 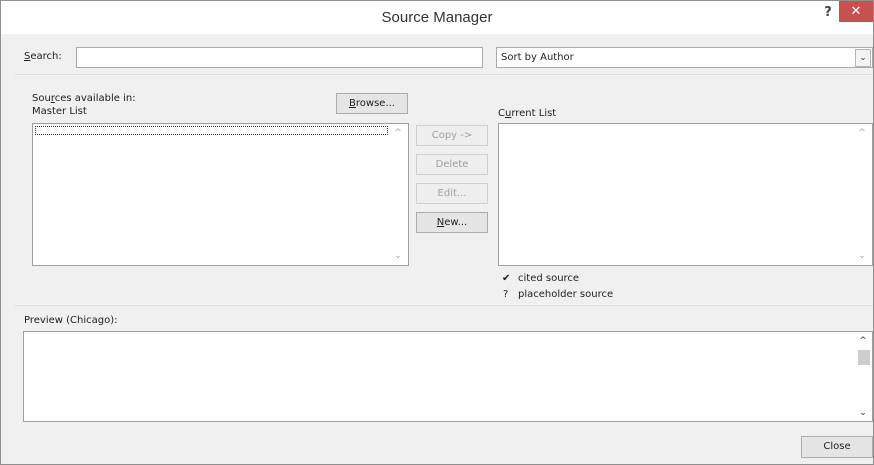 I want to click on master-list-label: Master List, so click(x=59, y=111).